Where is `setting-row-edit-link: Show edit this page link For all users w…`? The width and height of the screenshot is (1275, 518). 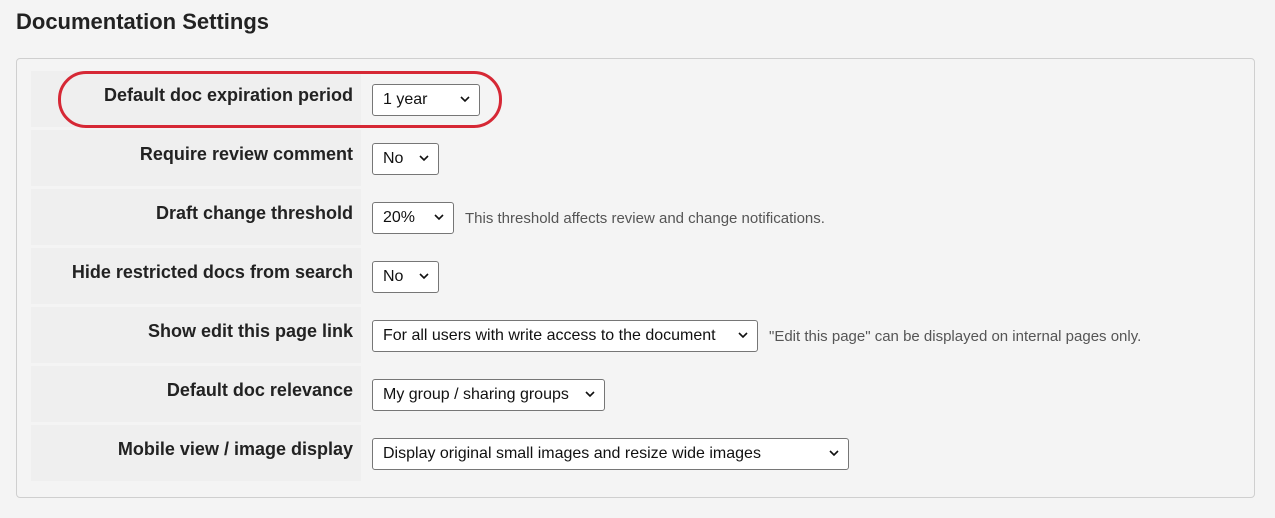 setting-row-edit-link: Show edit this page link For all users w… is located at coordinates (631, 335).